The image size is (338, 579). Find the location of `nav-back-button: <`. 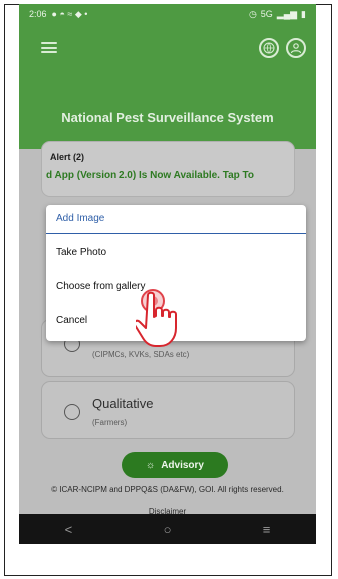

nav-back-button: < is located at coordinates (69, 529).